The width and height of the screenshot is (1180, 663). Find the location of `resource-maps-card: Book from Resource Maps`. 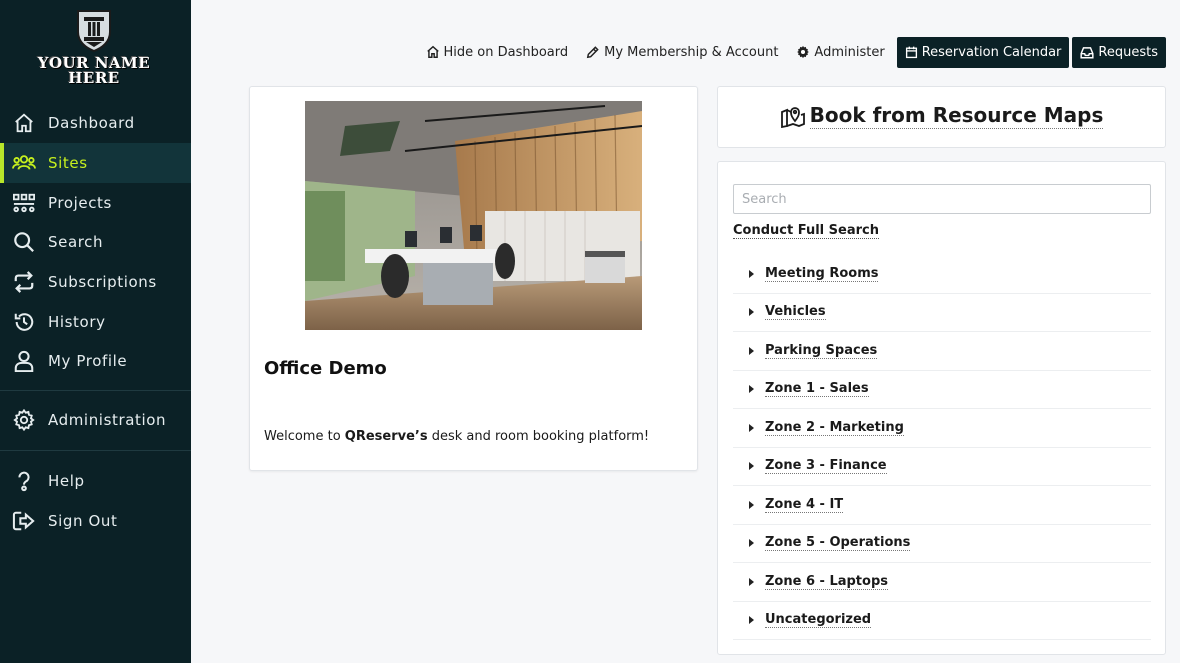

resource-maps-card: Book from Resource Maps is located at coordinates (941, 117).